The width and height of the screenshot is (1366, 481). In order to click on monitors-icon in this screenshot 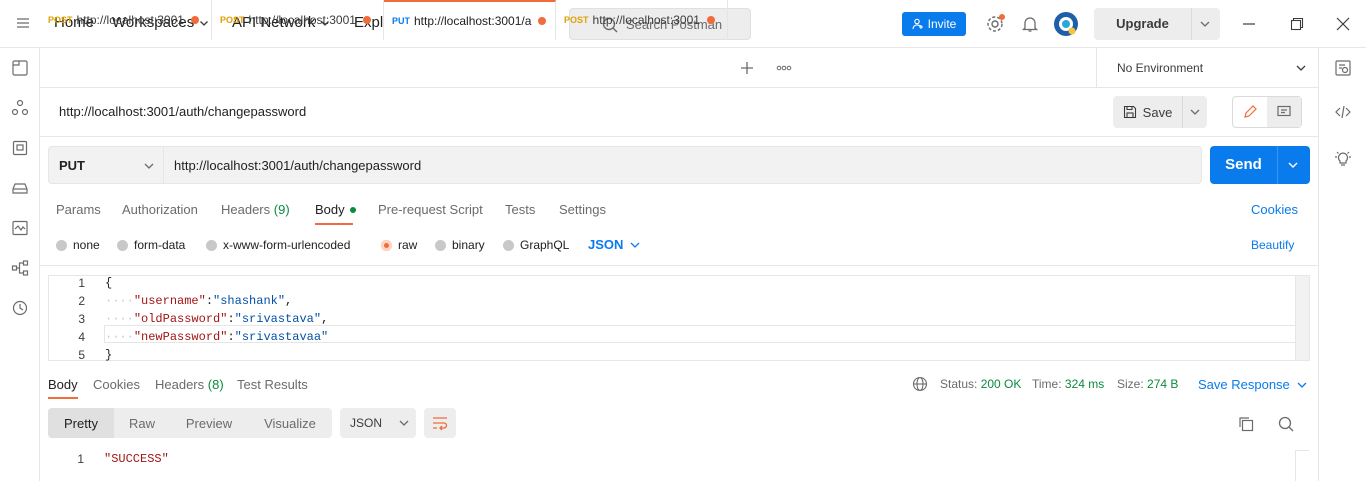, I will do `click(20, 228)`.